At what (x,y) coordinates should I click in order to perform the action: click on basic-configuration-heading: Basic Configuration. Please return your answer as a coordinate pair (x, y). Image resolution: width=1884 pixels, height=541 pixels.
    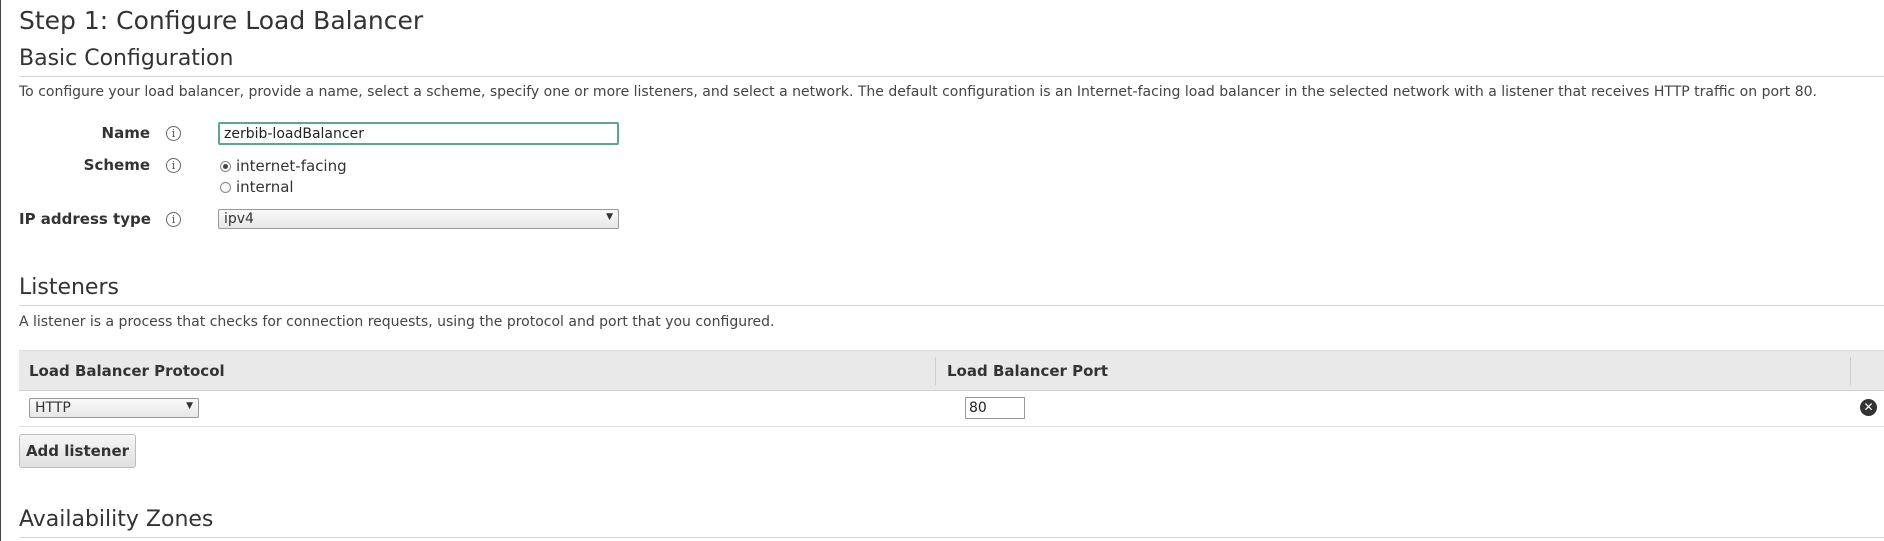
    Looking at the image, I should click on (126, 58).